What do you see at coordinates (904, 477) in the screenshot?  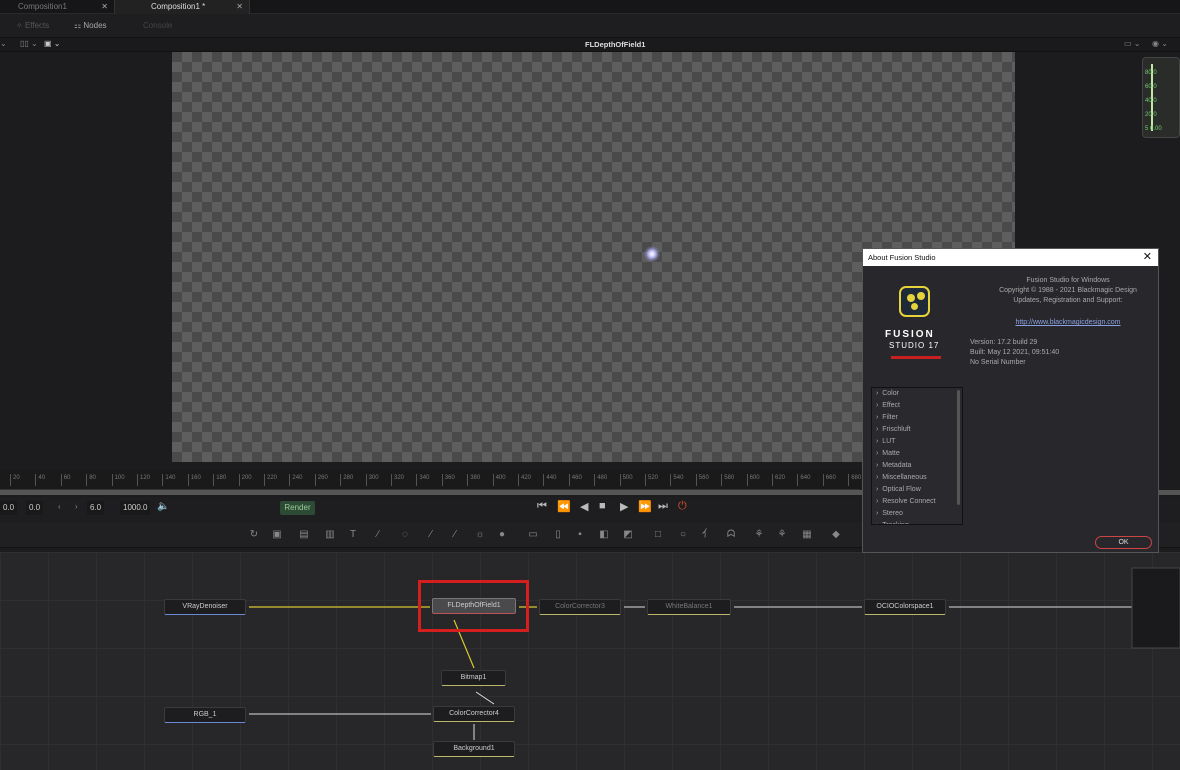 I see `plugin-category-label: Miscellaneous` at bounding box center [904, 477].